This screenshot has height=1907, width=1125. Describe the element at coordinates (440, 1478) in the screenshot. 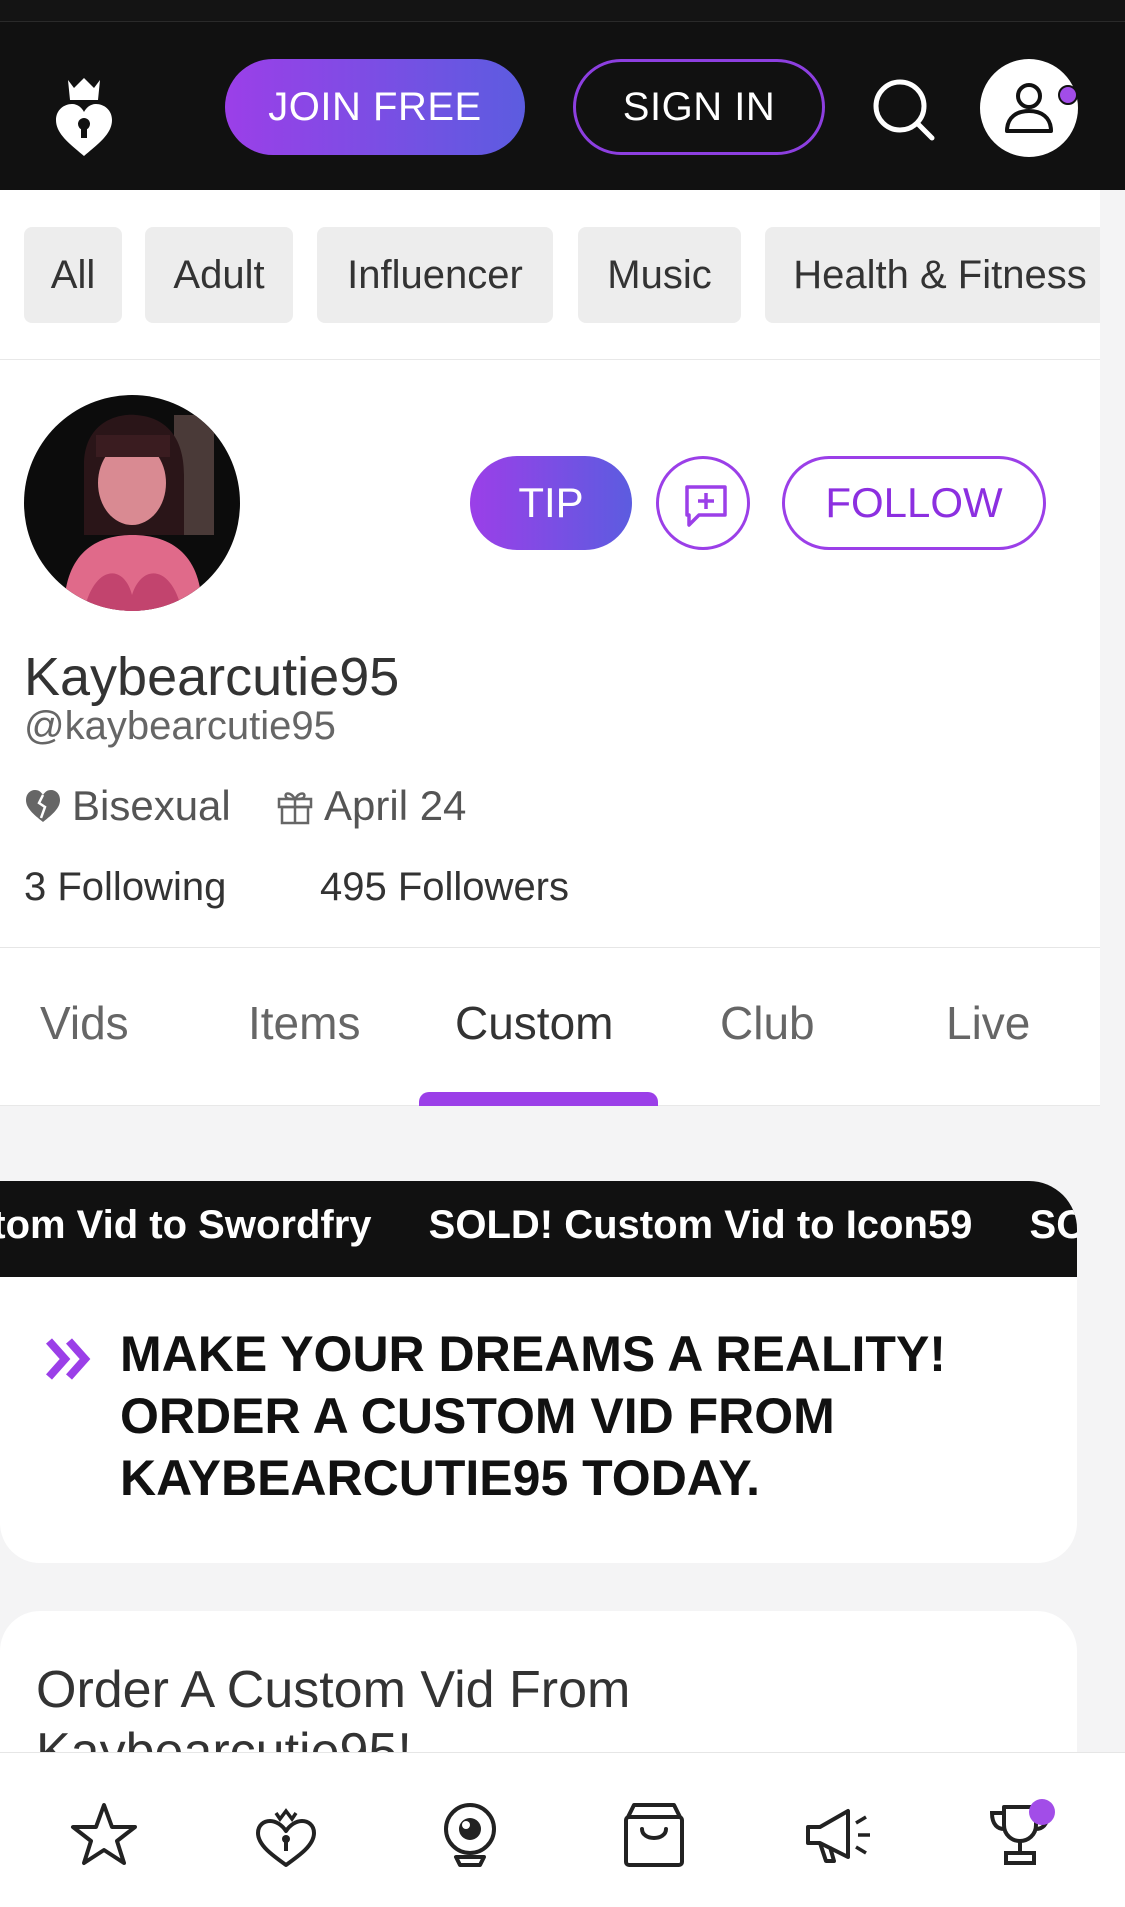

I see `promo-line: KAYBEARCUTIE95 TODAY.` at that location.